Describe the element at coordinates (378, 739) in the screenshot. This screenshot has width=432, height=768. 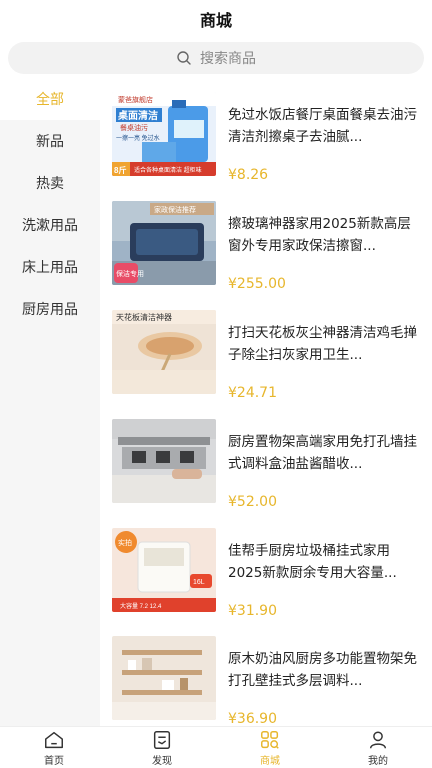
I see `profile-icon` at that location.